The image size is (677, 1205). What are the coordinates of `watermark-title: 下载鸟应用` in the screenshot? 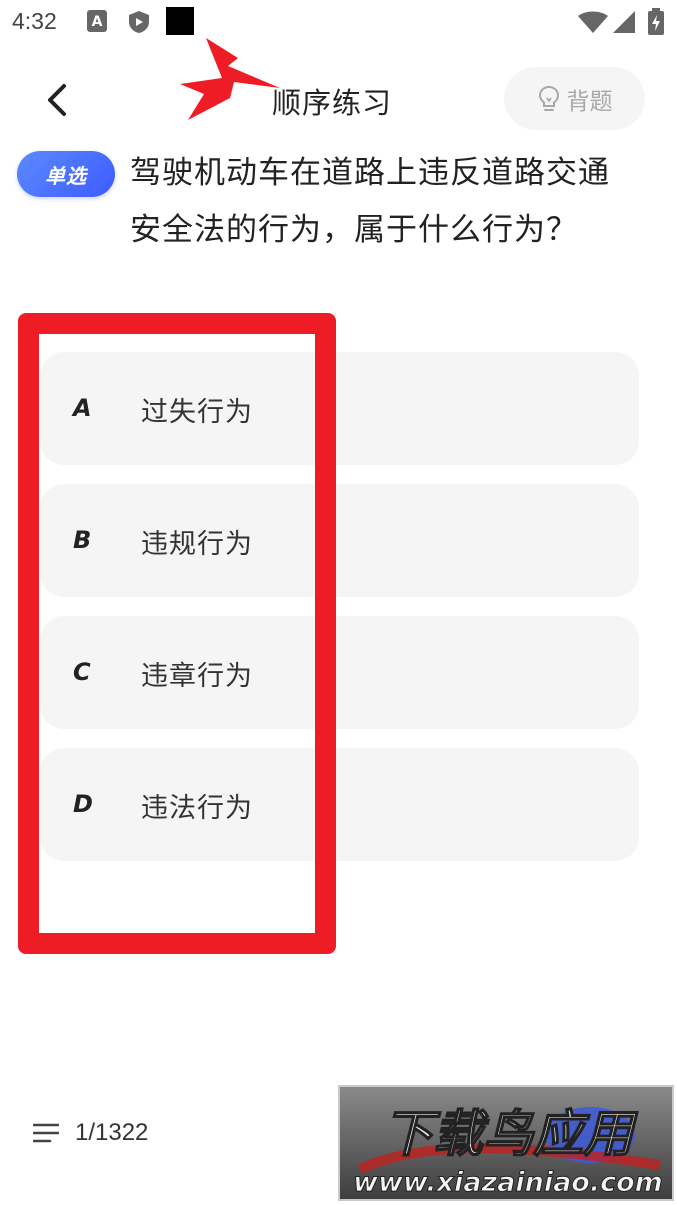 It's located at (510, 1134).